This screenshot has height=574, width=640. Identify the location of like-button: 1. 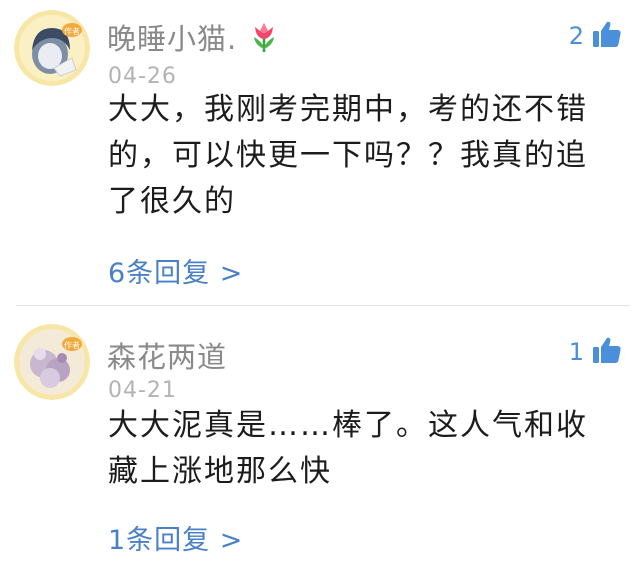
(595, 352).